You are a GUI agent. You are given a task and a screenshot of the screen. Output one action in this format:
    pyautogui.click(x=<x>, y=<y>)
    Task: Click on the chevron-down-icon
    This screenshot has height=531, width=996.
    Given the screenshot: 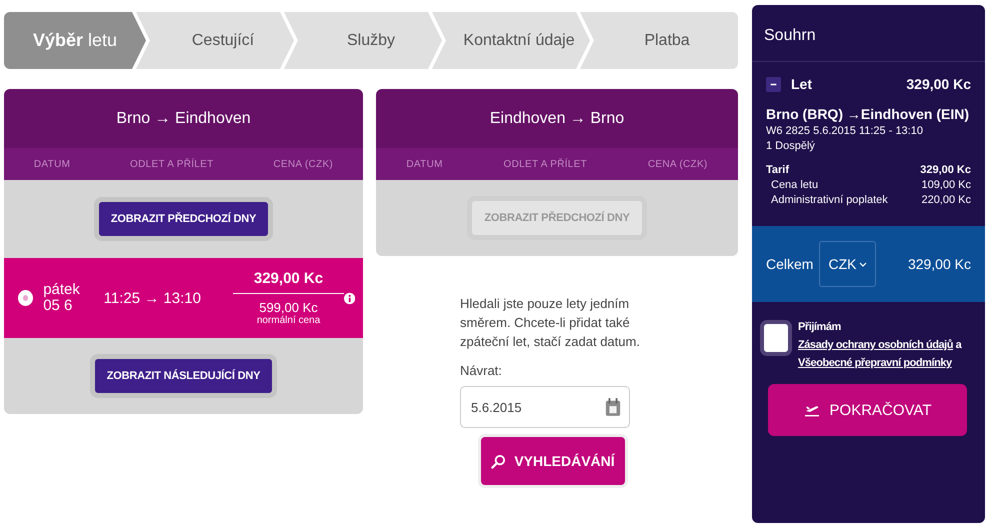 What is the action you would take?
    pyautogui.click(x=863, y=264)
    